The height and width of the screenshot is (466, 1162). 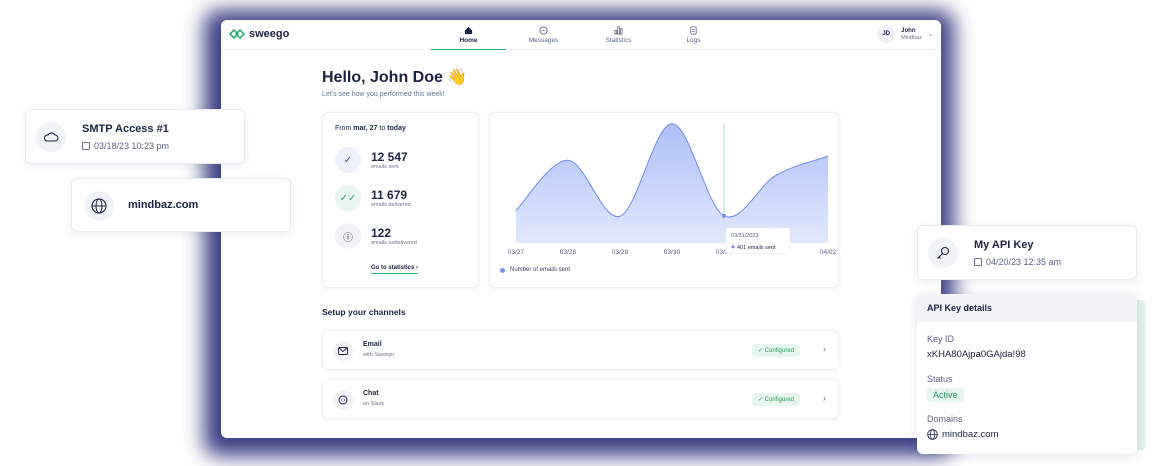 I want to click on api-key-title: My API Key, so click(x=1004, y=245).